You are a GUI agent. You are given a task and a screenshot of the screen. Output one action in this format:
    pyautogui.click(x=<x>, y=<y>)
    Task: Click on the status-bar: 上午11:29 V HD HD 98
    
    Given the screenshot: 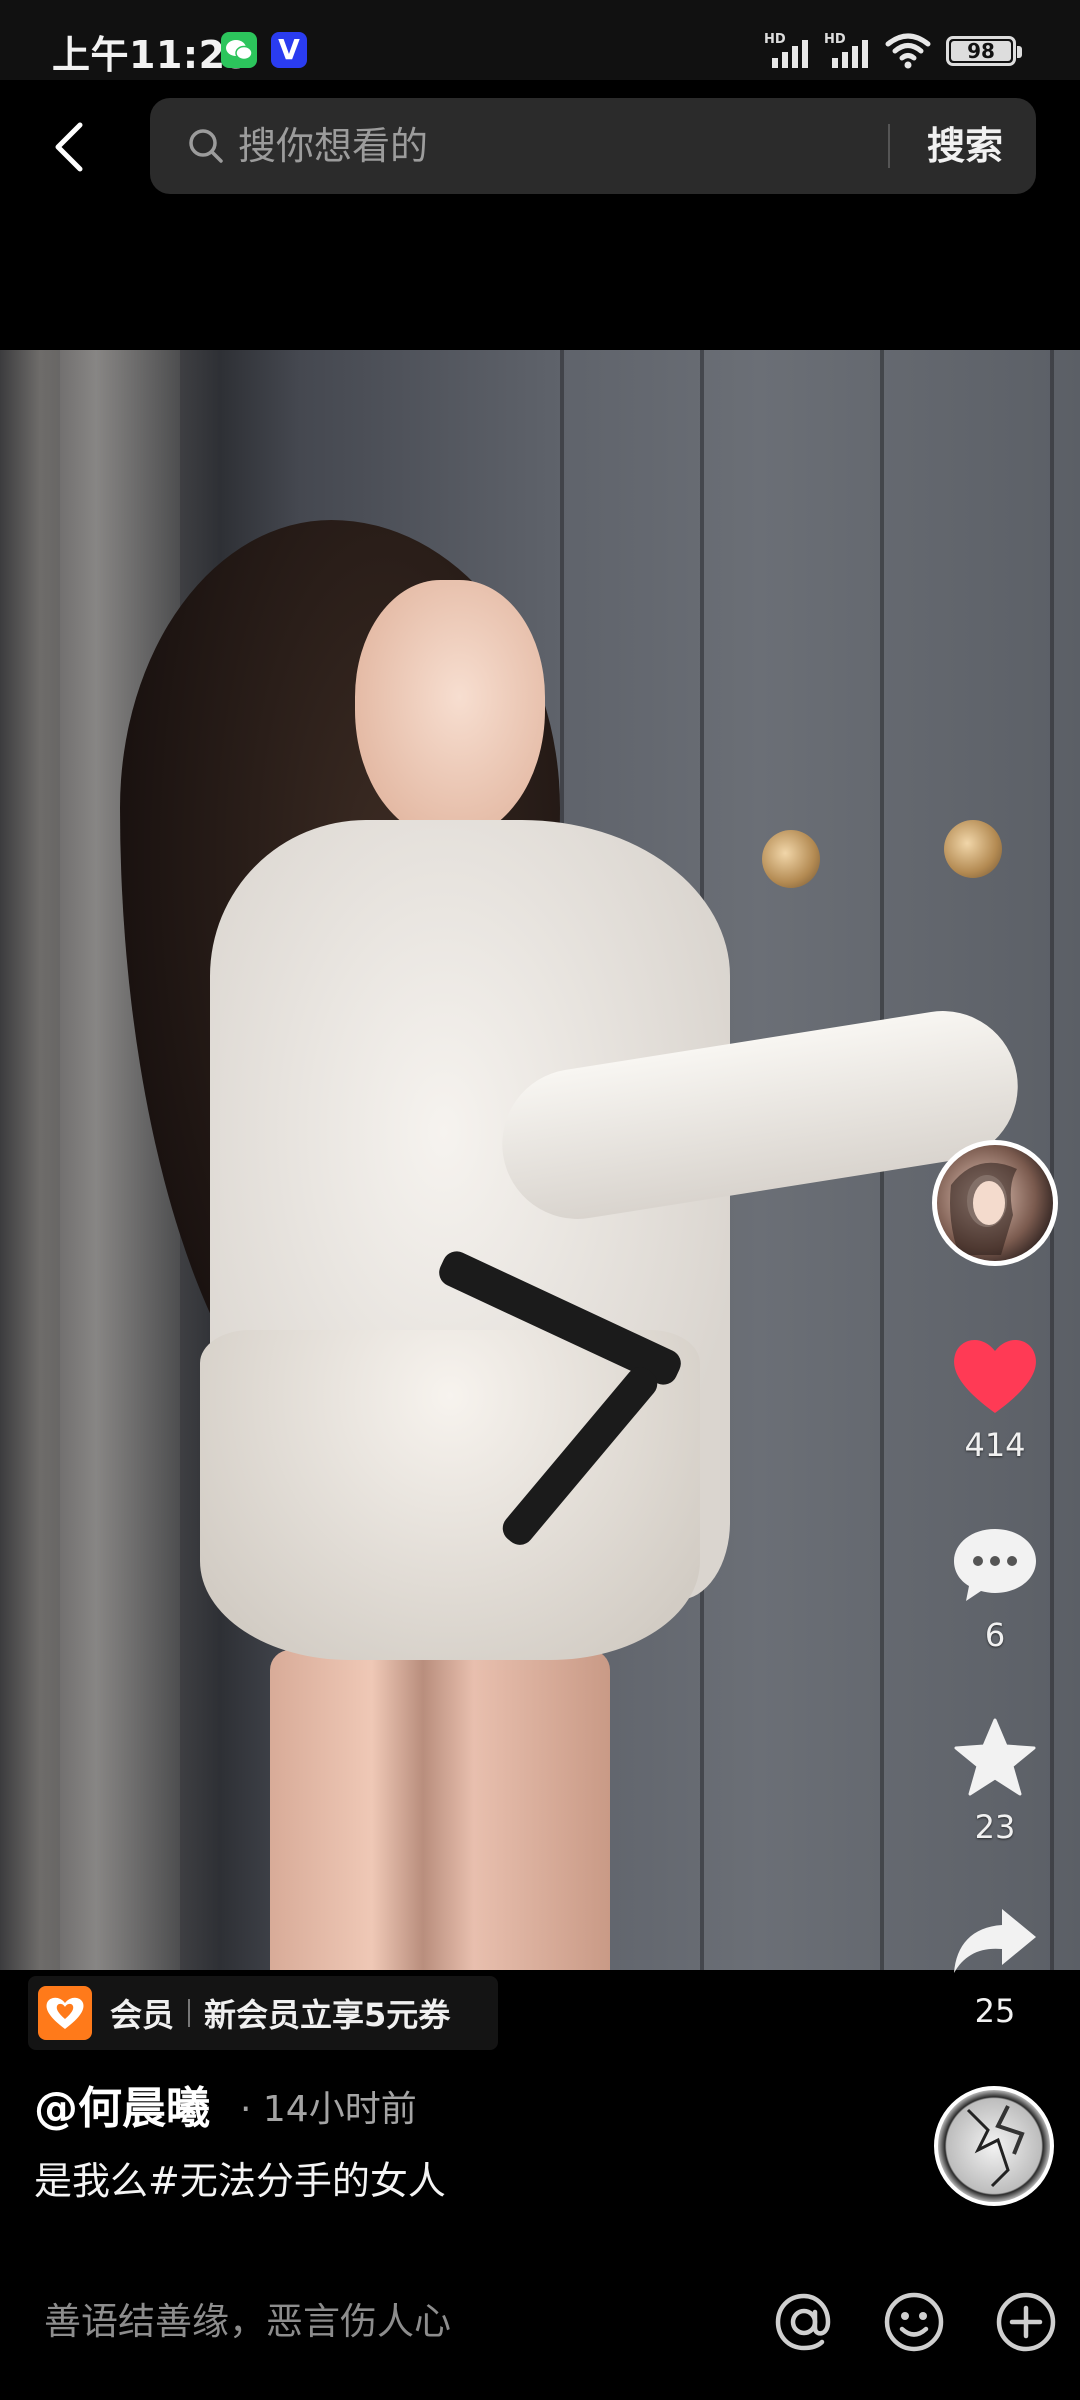 What is the action you would take?
    pyautogui.click(x=540, y=40)
    